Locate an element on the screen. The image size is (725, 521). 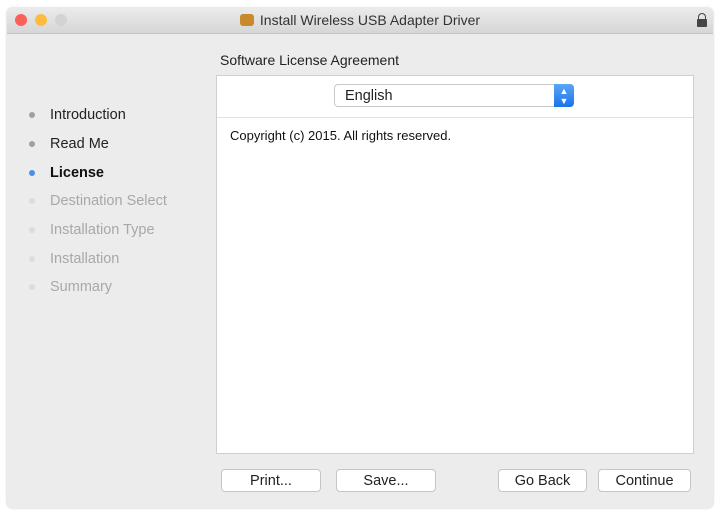
step-label: Installation is located at coordinates (85, 258).